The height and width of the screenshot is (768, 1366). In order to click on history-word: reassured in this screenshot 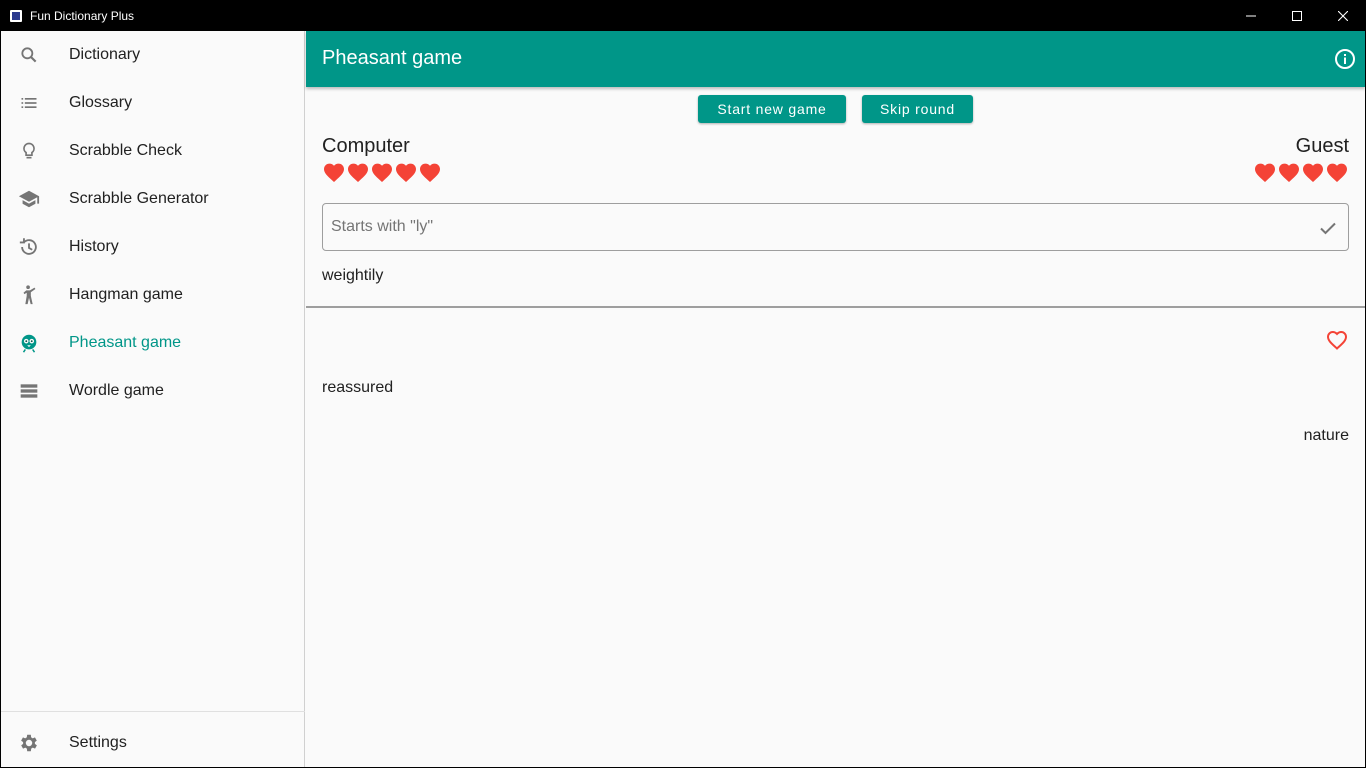, I will do `click(358, 387)`.